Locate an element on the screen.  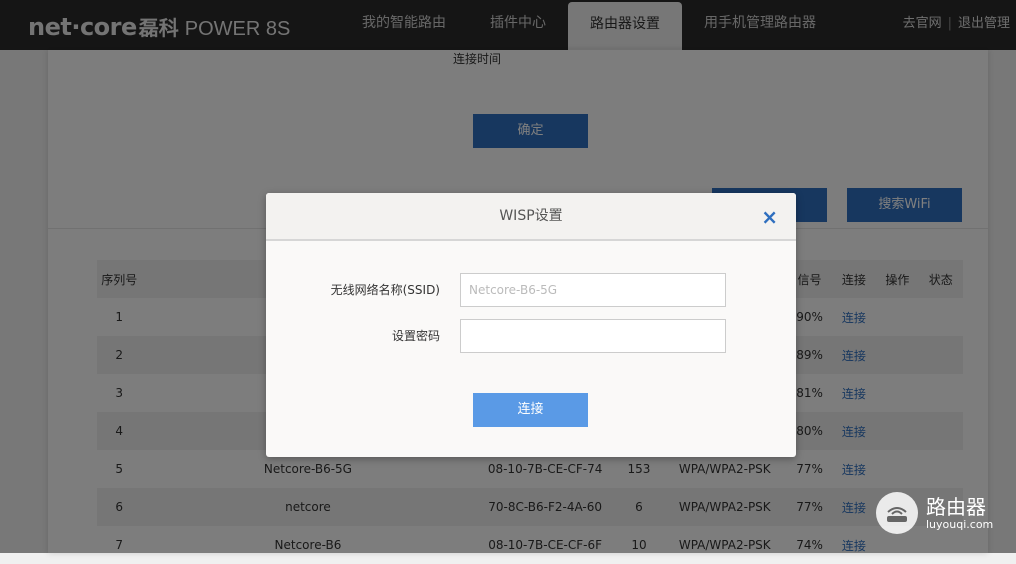
watermark-en: luyouqi.com is located at coordinates (960, 524).